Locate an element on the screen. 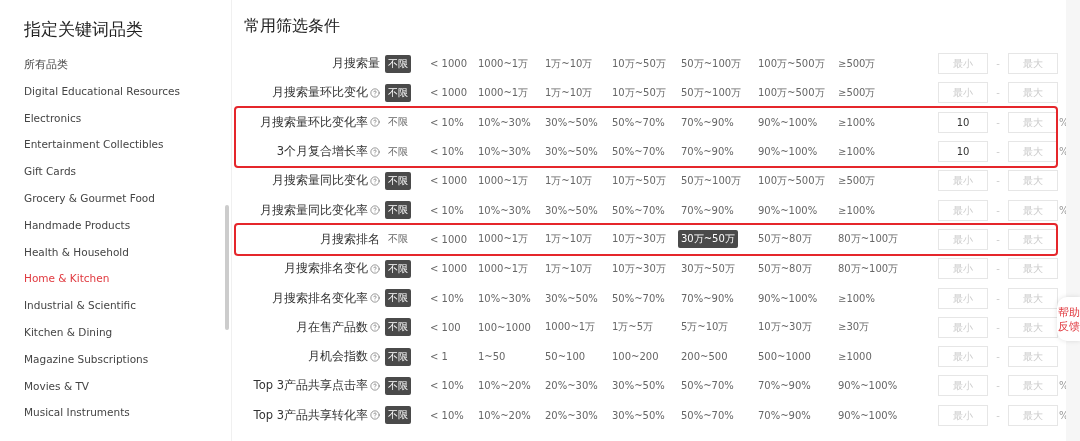 The height and width of the screenshot is (441, 1080). category-item: 所有品类 is located at coordinates (127, 64).